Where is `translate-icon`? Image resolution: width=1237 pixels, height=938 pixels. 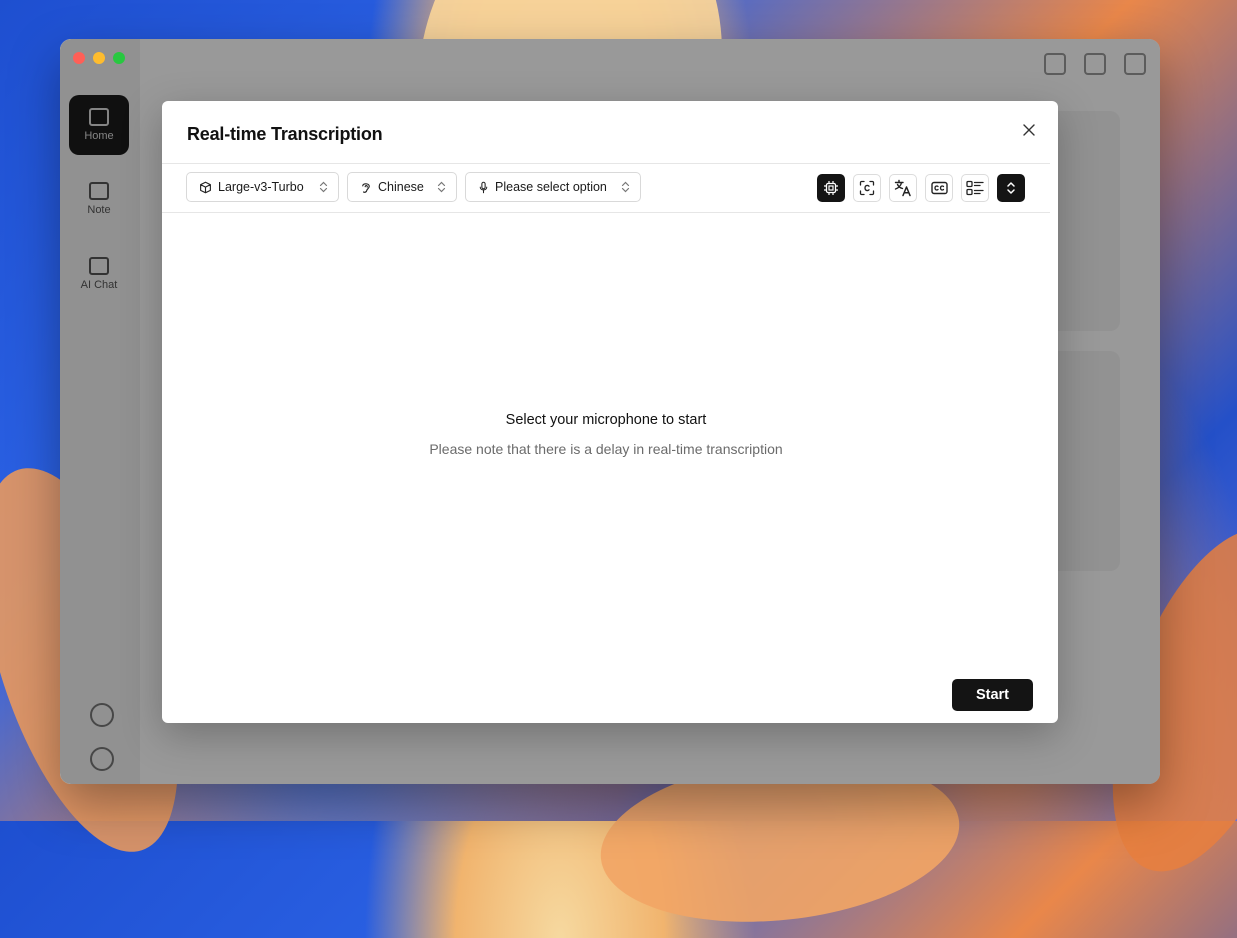
translate-icon is located at coordinates (902, 188).